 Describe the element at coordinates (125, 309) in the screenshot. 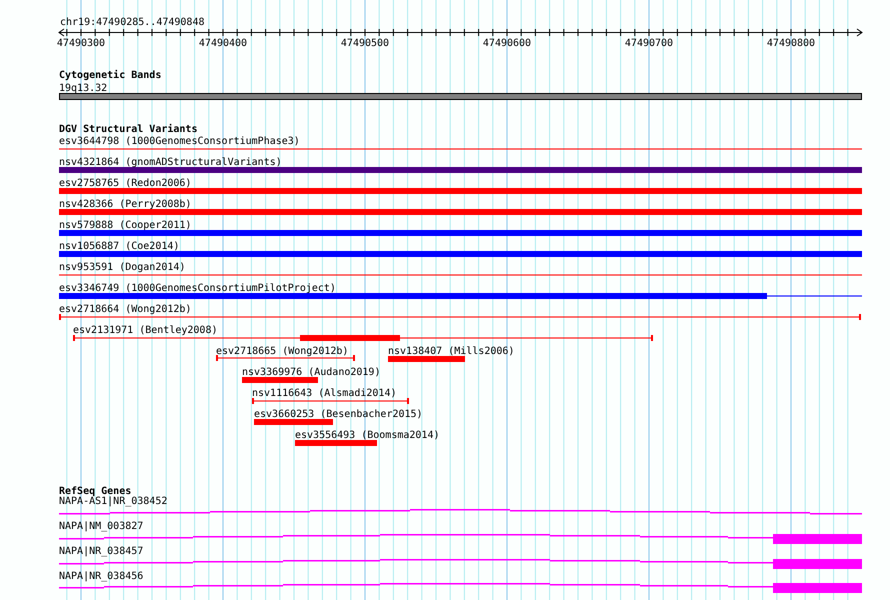

I see `variant-label: esv2718664 (Wong2012b)` at that location.